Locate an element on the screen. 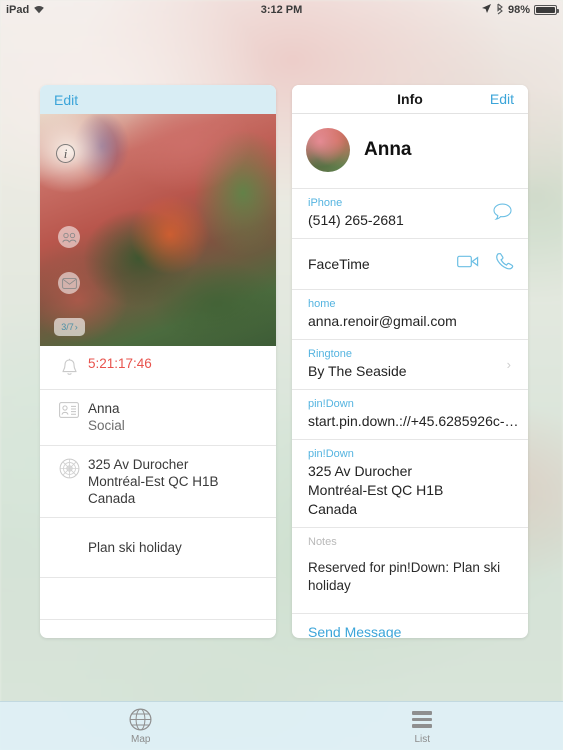 This screenshot has width=563, height=750. tab-bar: Map List is located at coordinates (281, 725).